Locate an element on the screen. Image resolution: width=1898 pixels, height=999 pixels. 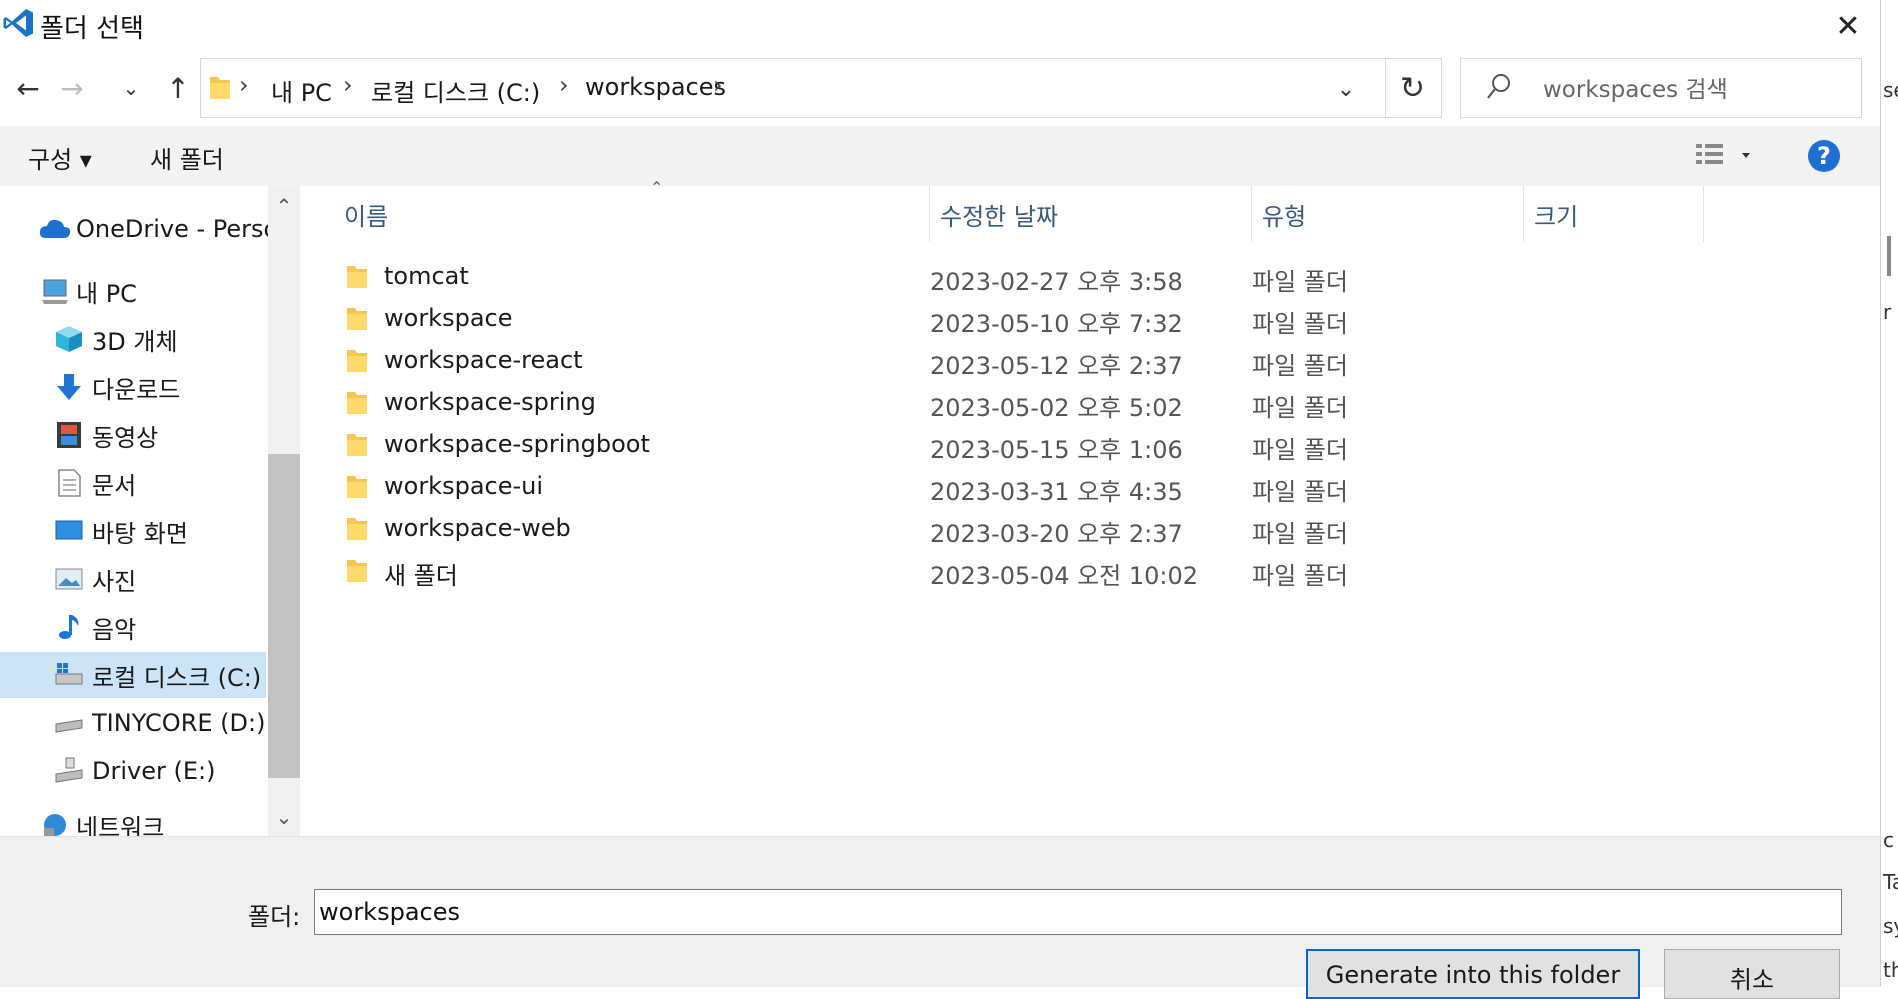
file-row-workspace-react: workspace-react 2023-05-12 오후 2:37 파일 폴더 is located at coordinates (1091, 361).